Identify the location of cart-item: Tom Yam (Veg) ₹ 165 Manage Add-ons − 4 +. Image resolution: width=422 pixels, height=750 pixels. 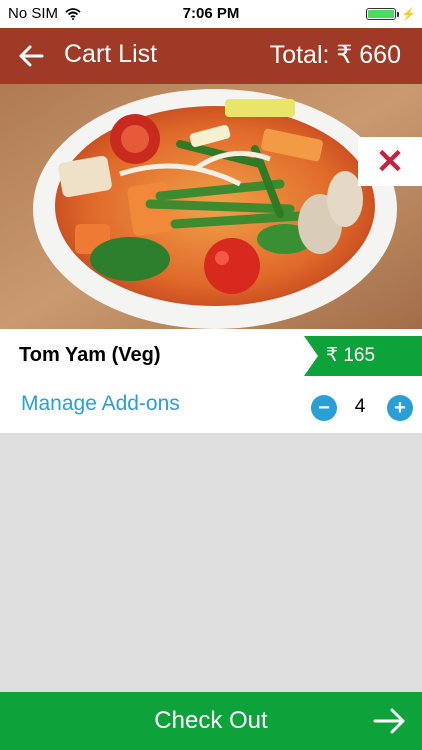
(211, 381).